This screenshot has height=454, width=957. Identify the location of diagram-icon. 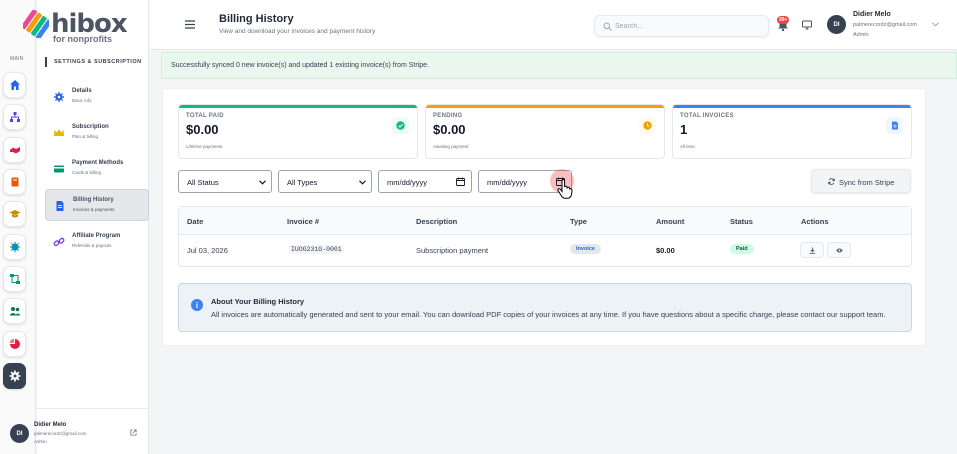
(14, 279).